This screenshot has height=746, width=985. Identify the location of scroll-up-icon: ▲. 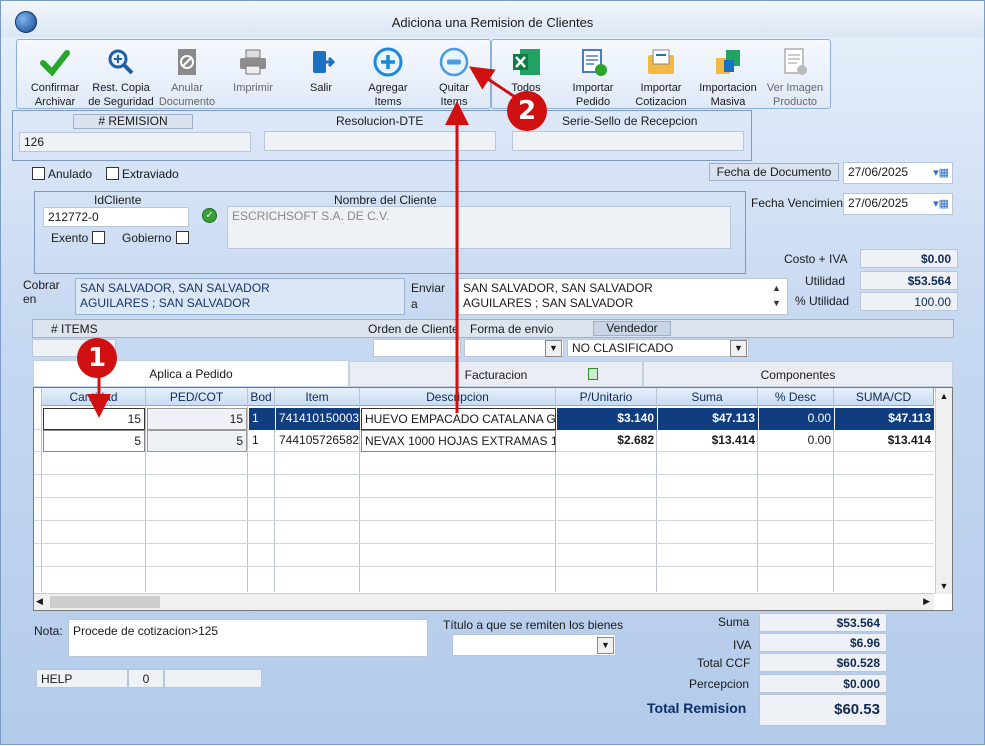
(944, 396).